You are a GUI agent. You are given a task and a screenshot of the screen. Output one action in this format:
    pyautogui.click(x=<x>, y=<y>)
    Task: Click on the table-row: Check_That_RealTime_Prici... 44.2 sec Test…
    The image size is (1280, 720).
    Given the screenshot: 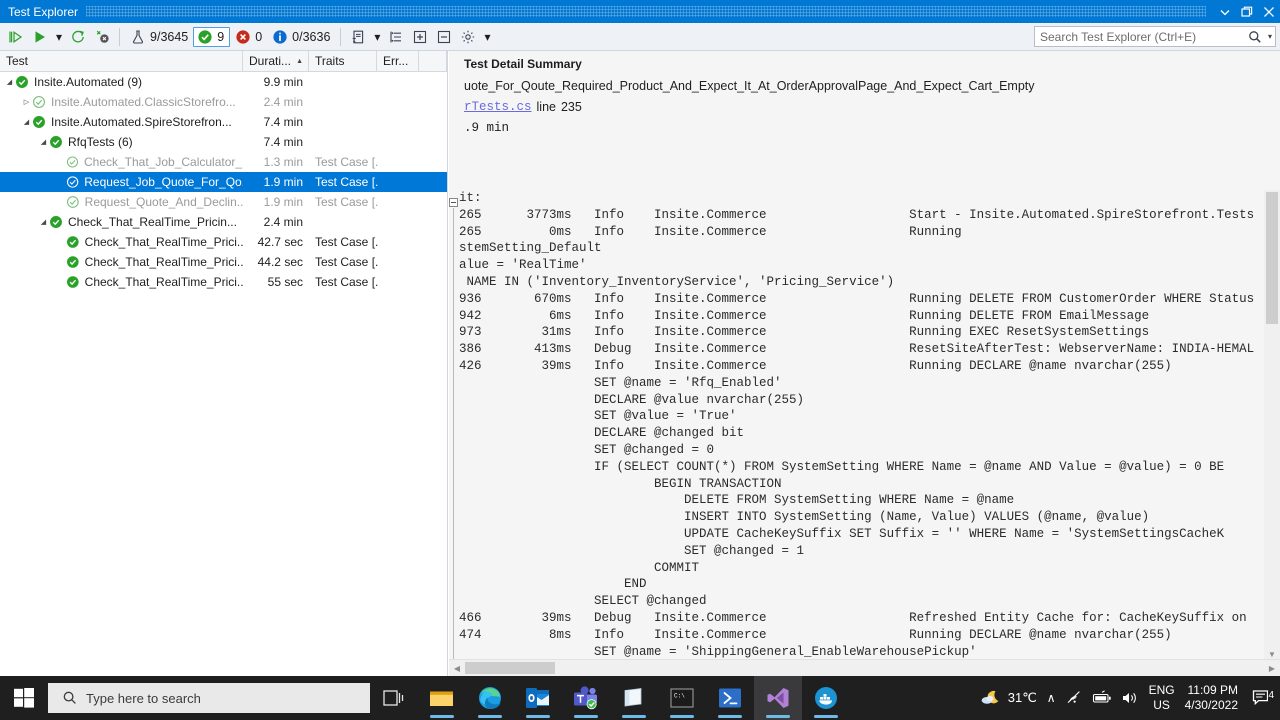 What is the action you would take?
    pyautogui.click(x=223, y=262)
    